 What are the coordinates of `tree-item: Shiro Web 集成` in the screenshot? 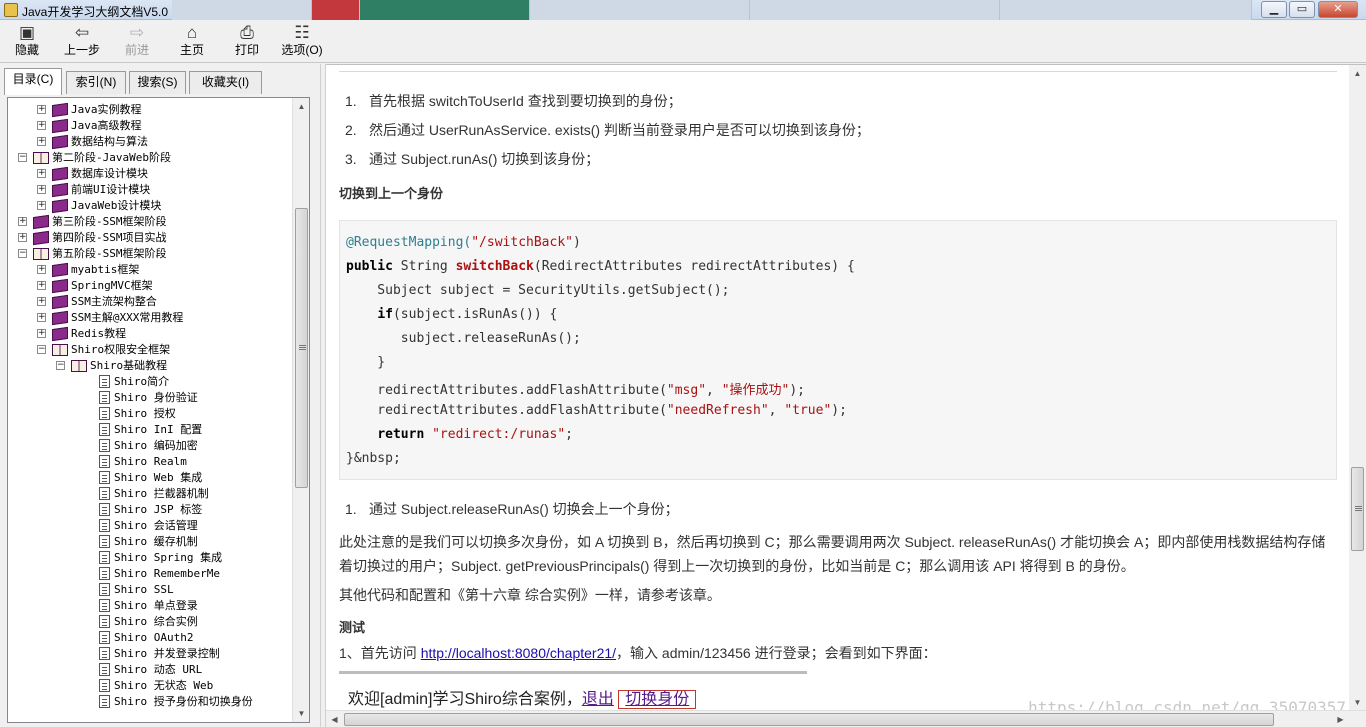 It's located at (151, 478).